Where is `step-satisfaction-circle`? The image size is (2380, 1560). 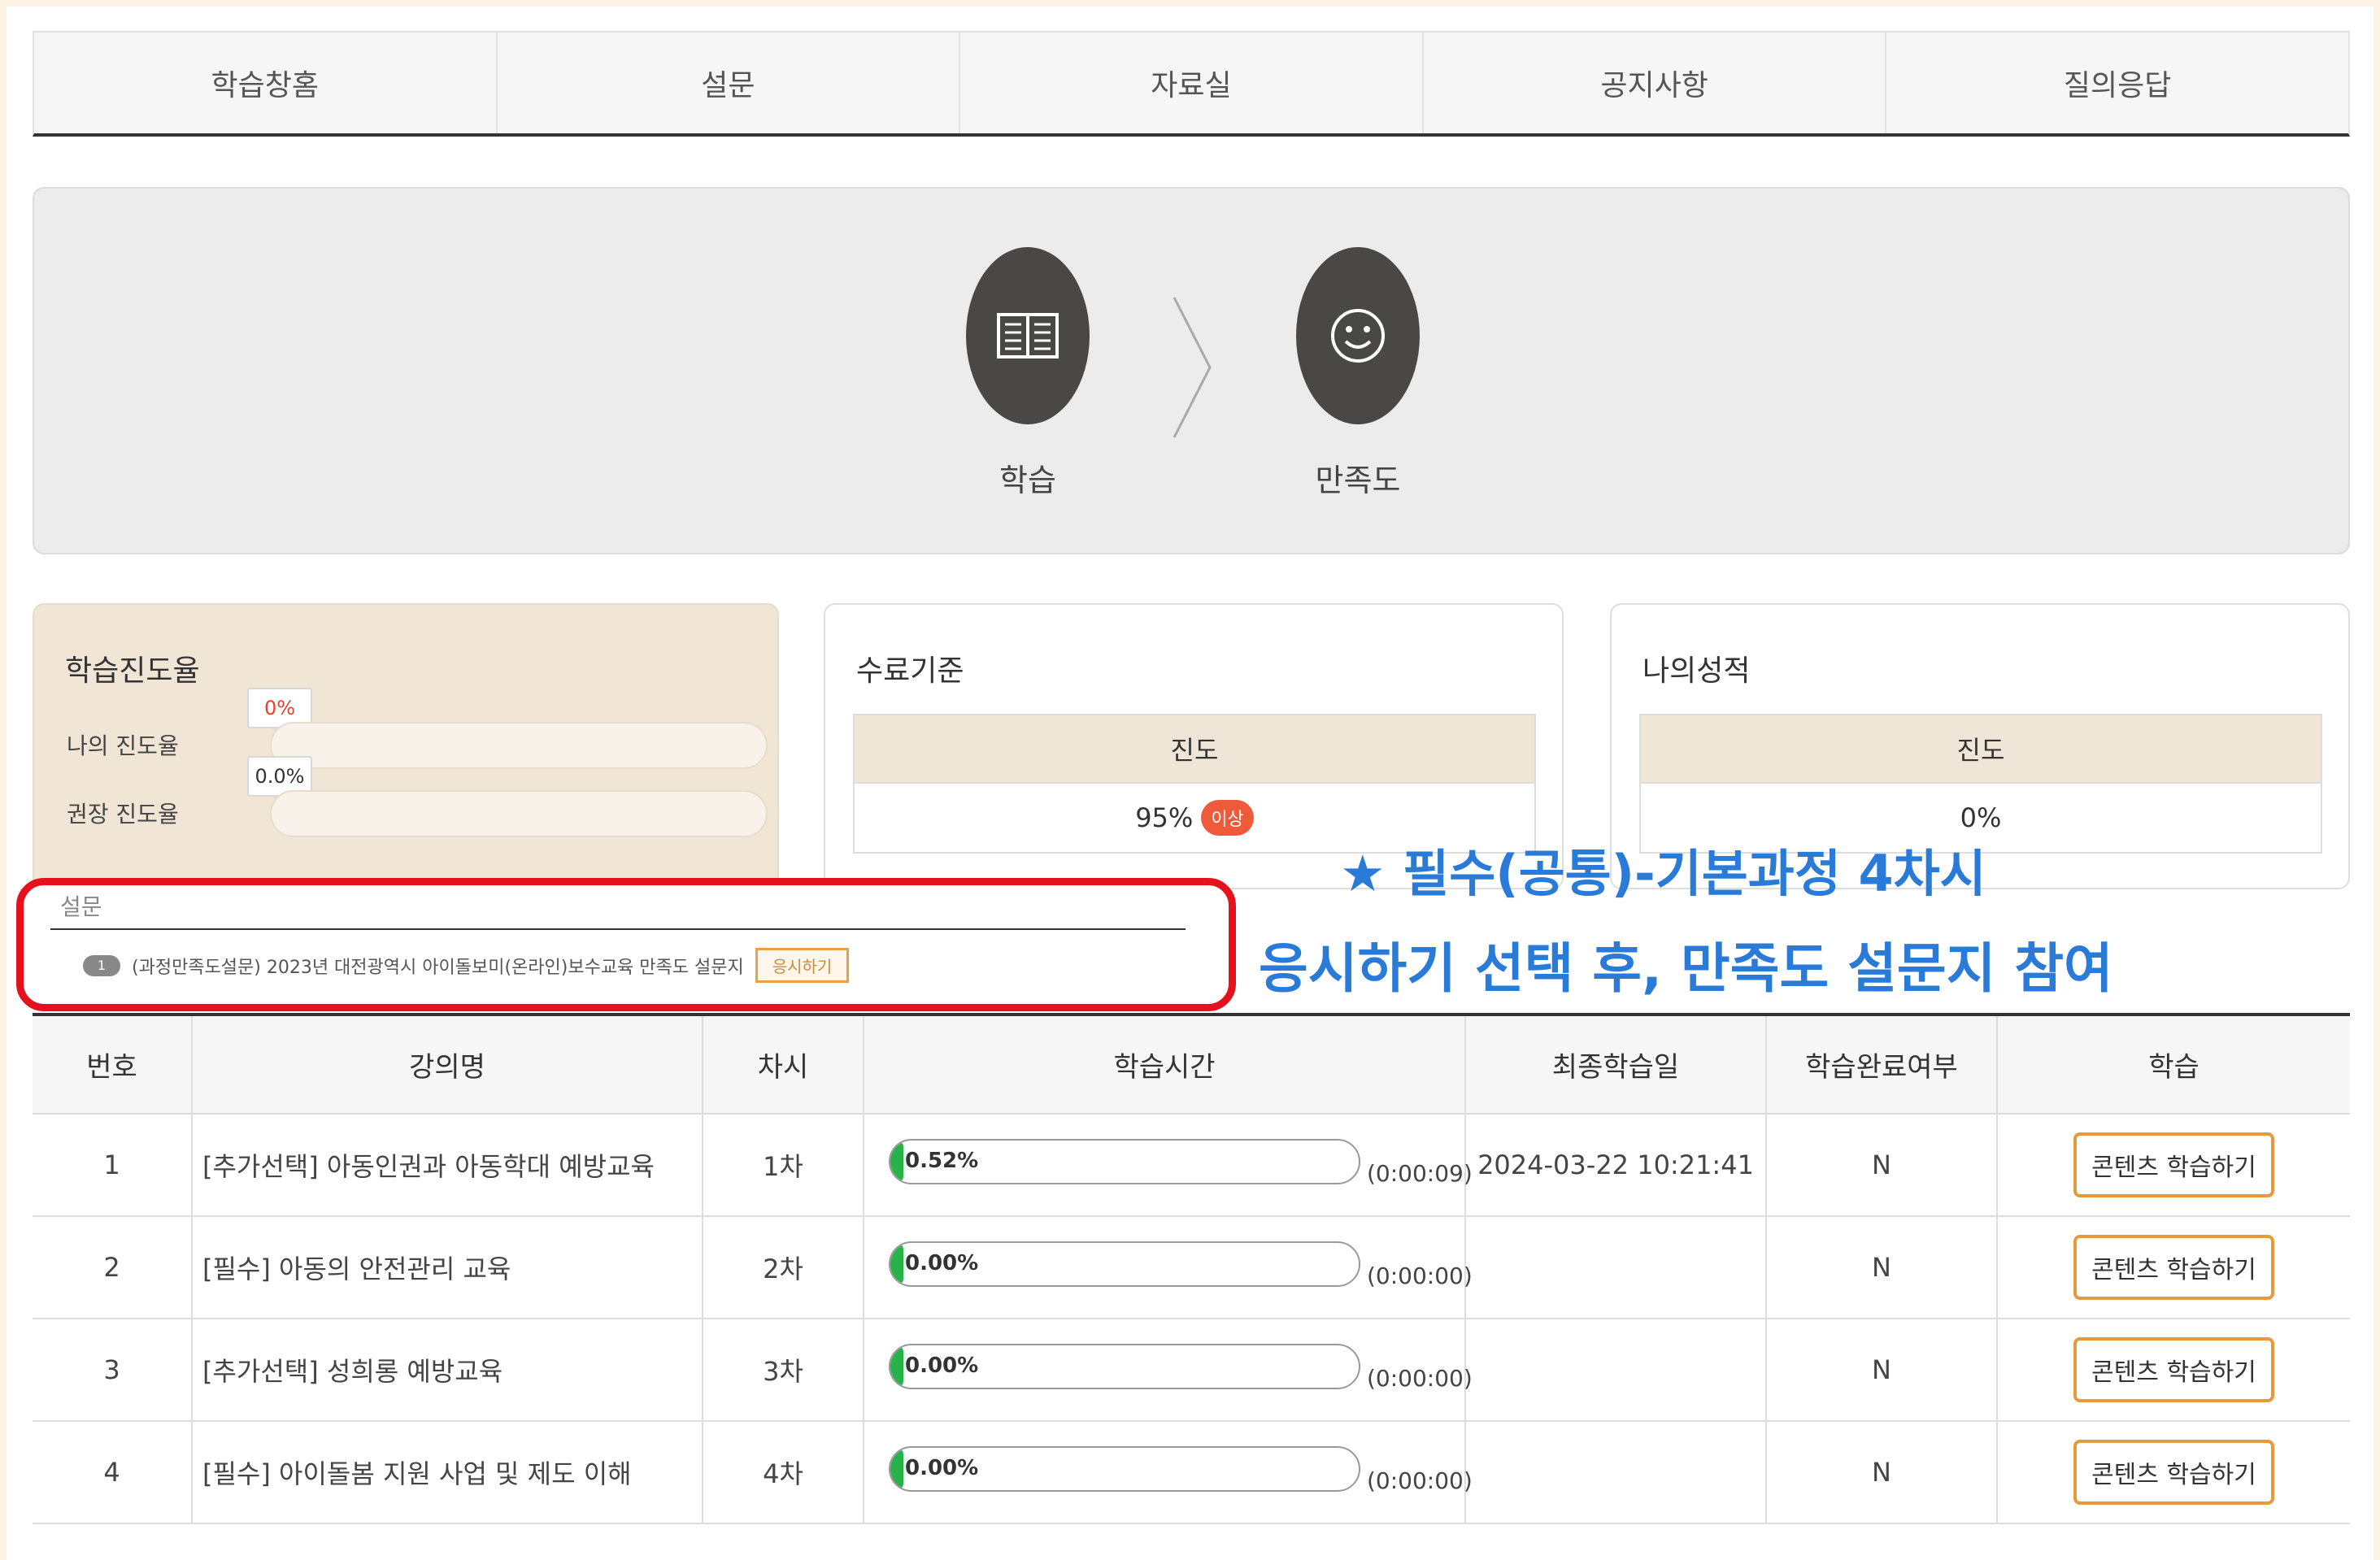 step-satisfaction-circle is located at coordinates (1358, 336).